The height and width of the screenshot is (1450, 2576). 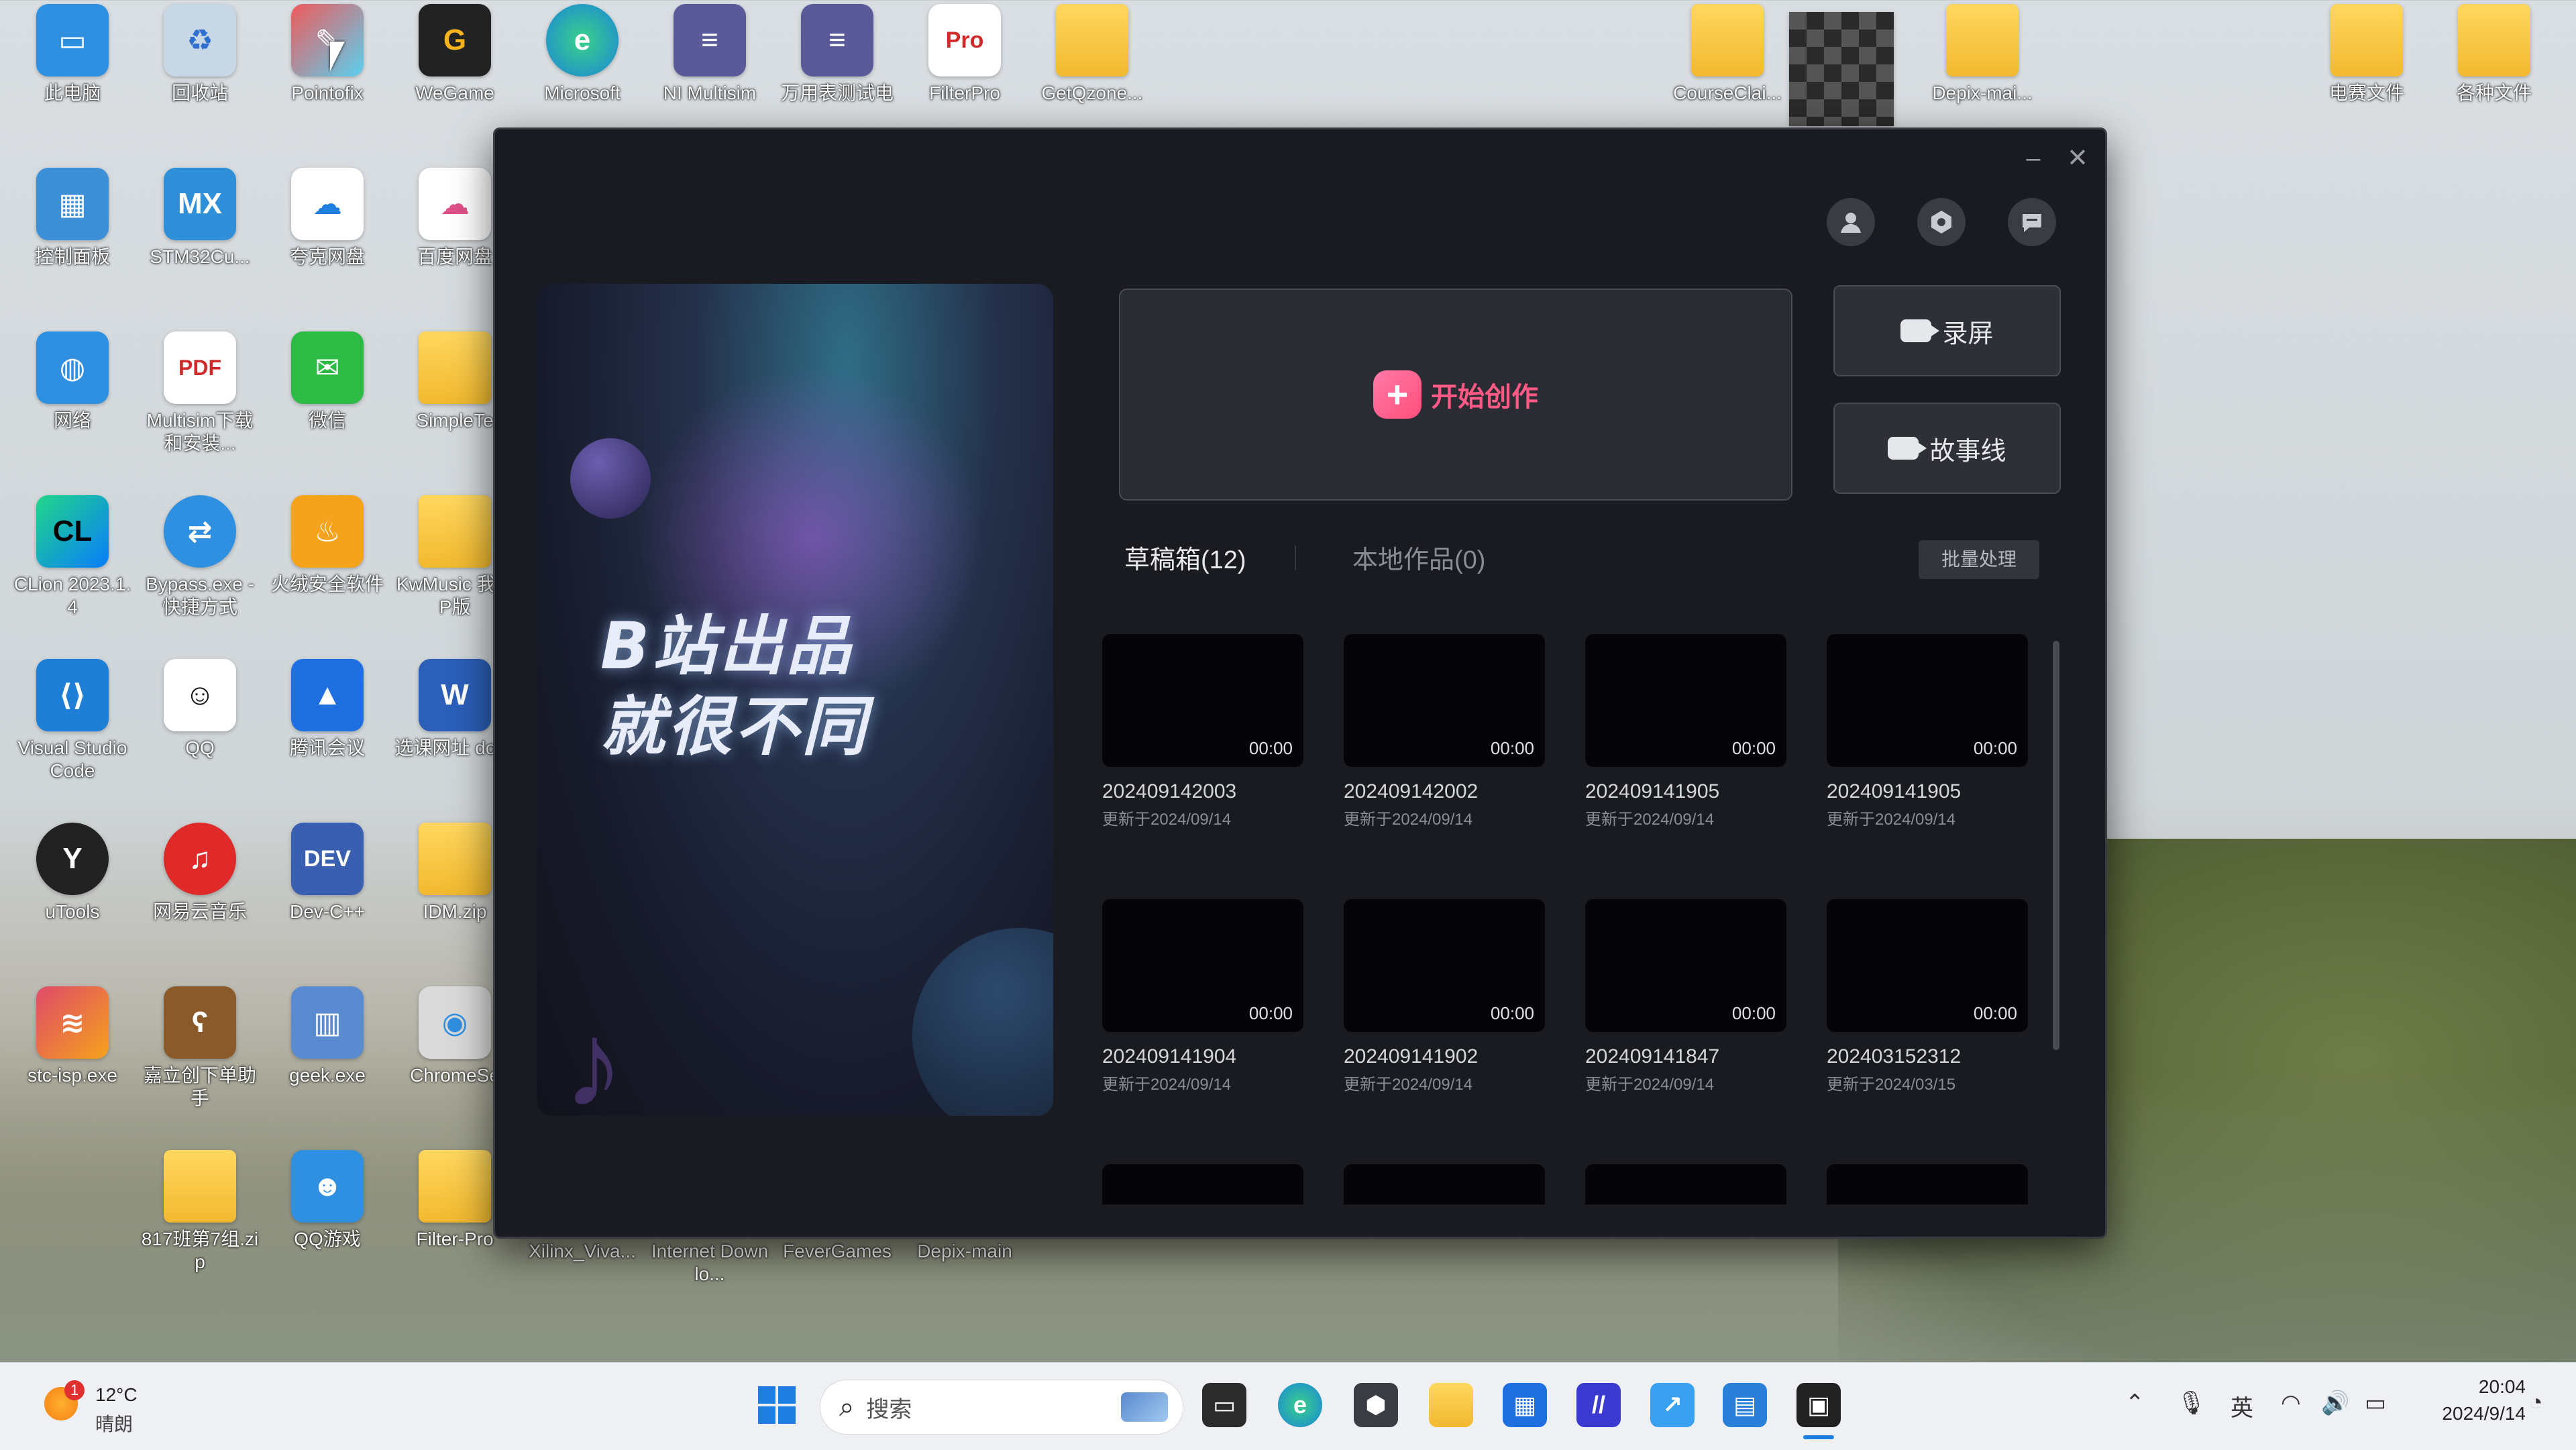 I want to click on draft-scrollbar, so click(x=2056, y=845).